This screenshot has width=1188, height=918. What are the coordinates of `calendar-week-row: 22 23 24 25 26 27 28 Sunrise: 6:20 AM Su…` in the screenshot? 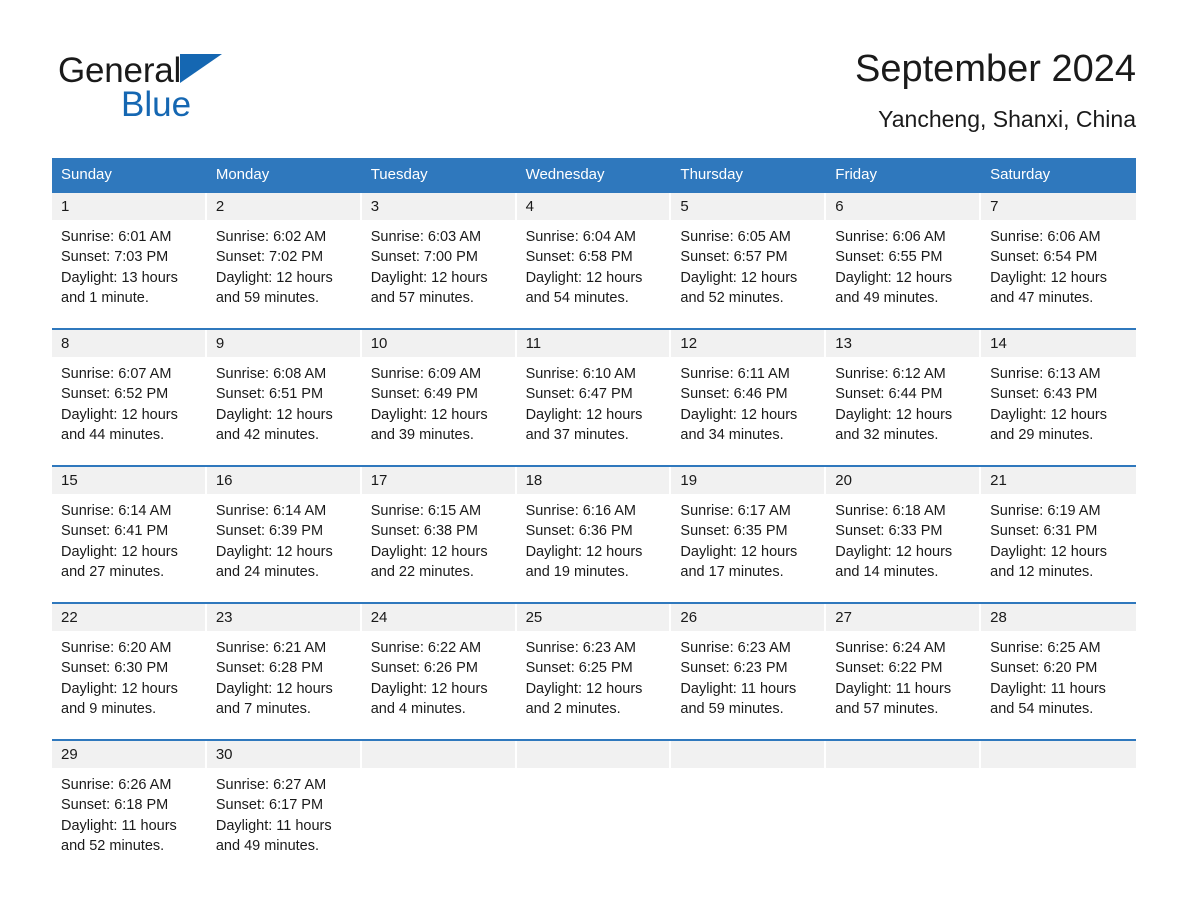 It's located at (594, 670).